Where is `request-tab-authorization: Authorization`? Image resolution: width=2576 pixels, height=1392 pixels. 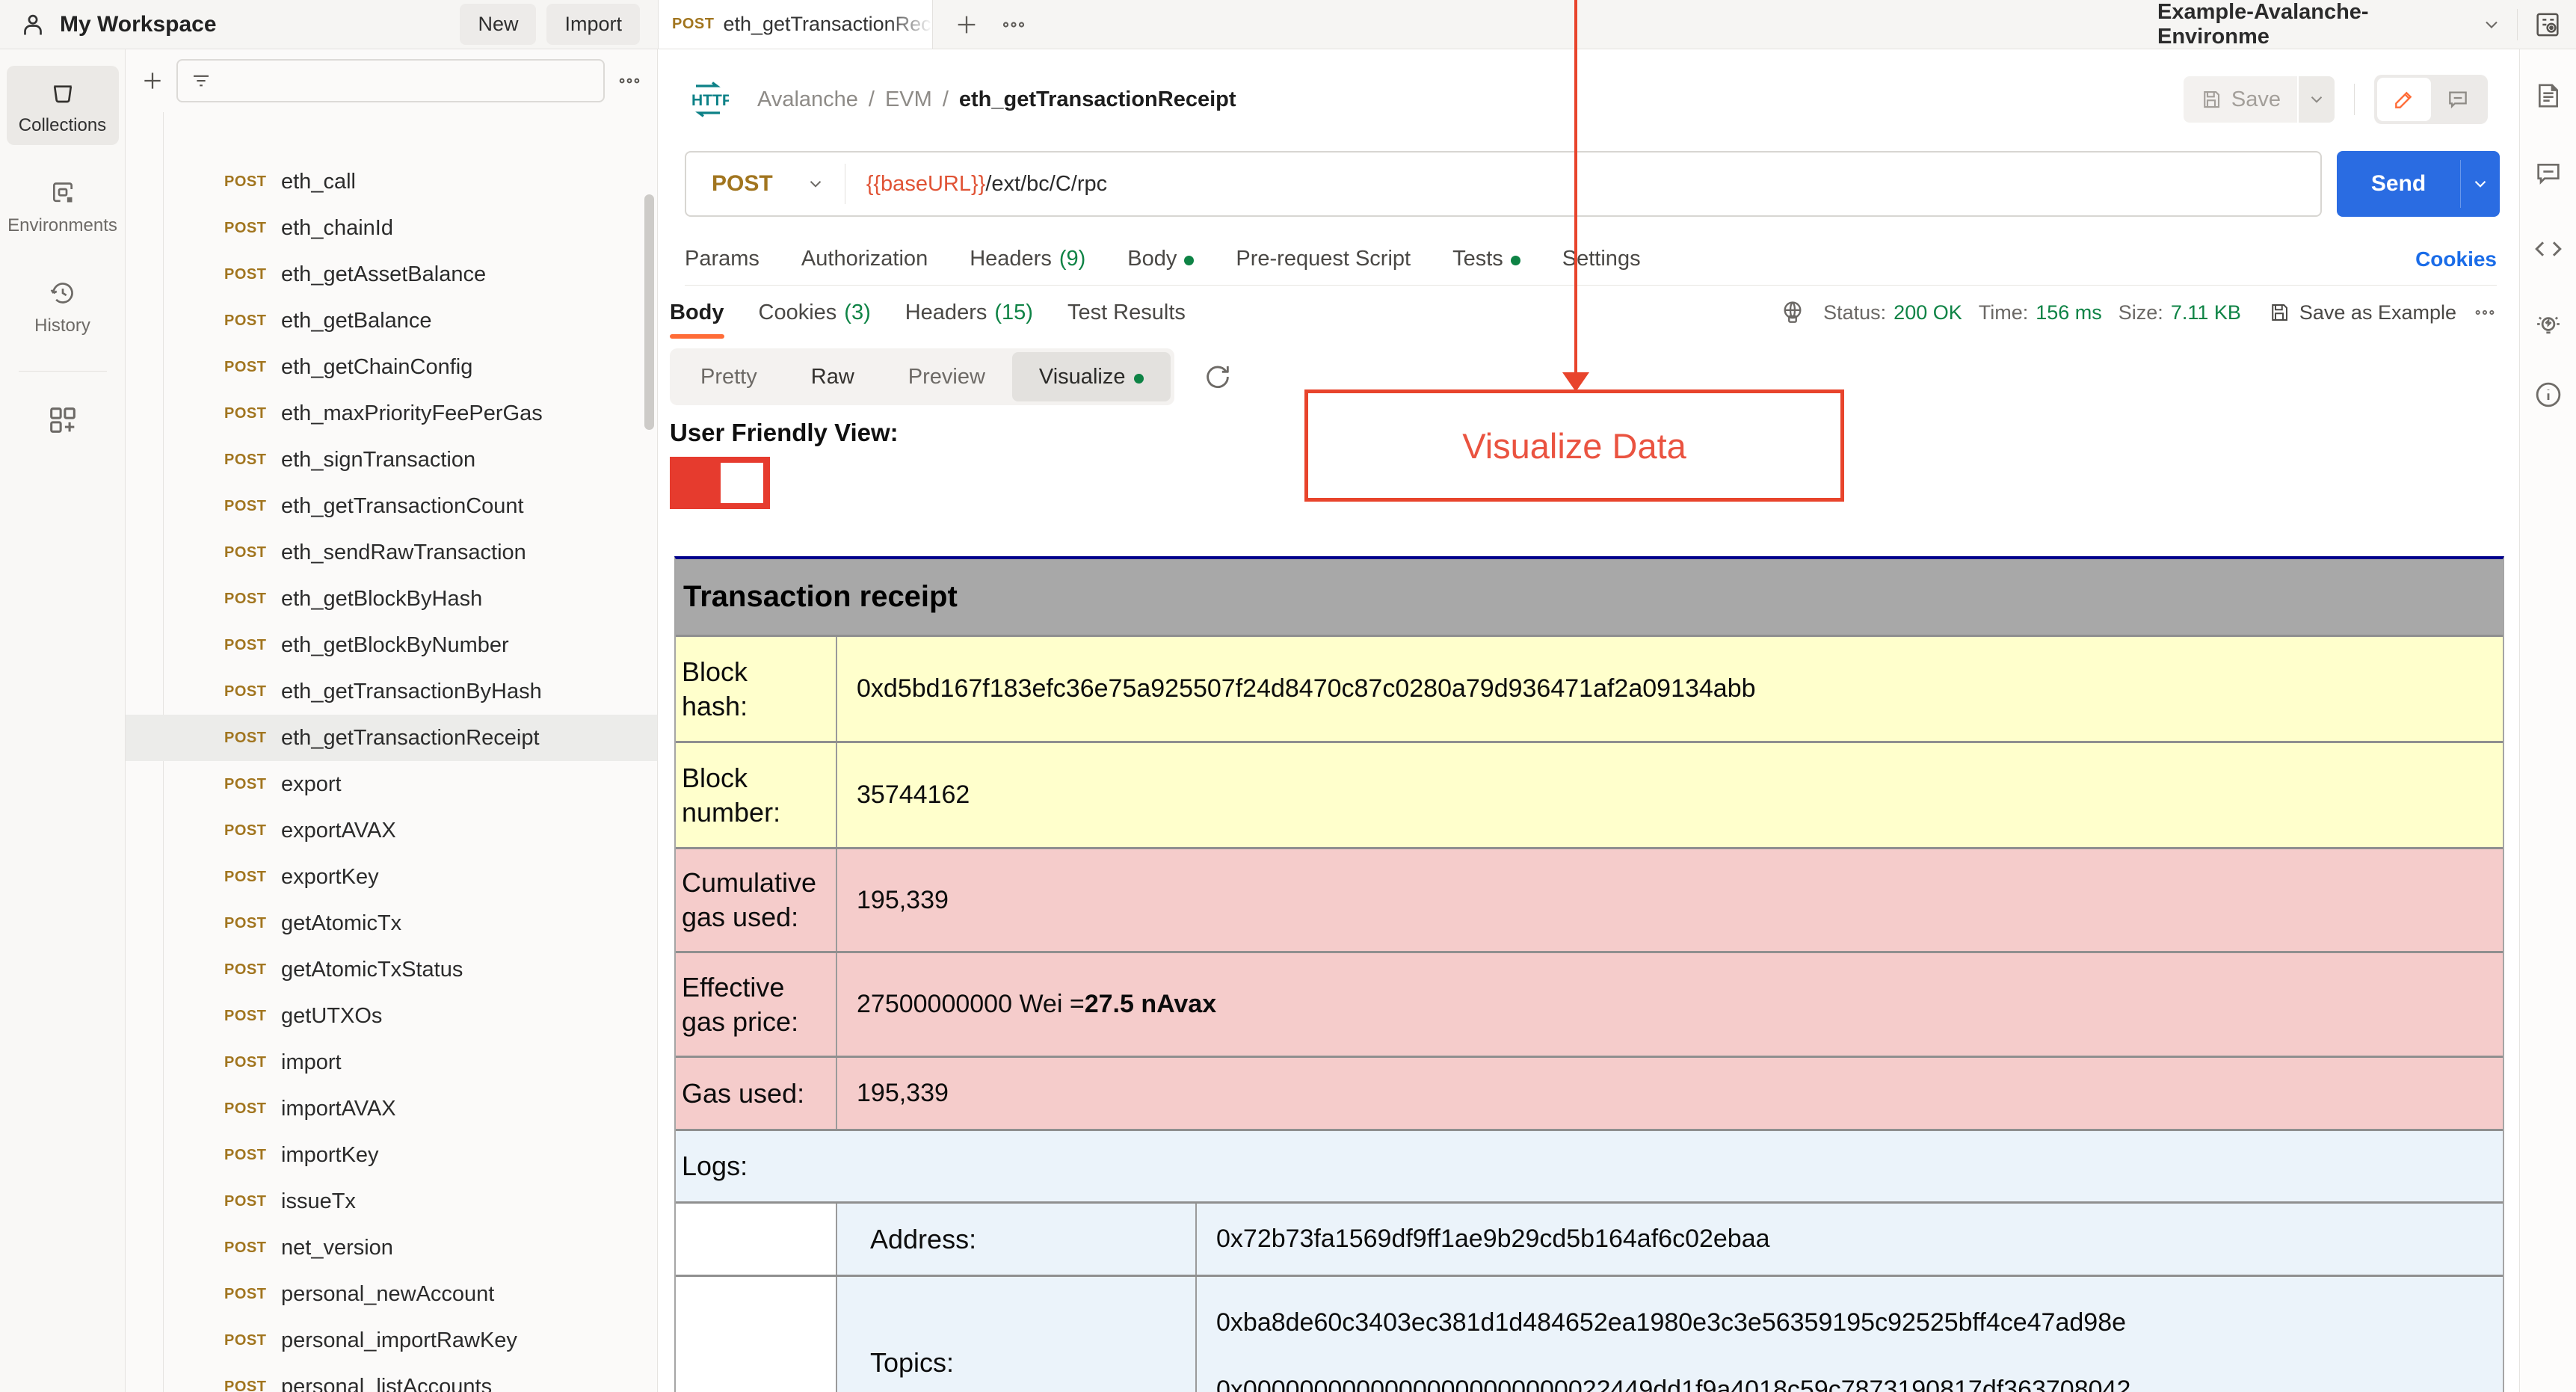
request-tab-authorization: Authorization is located at coordinates (864, 259).